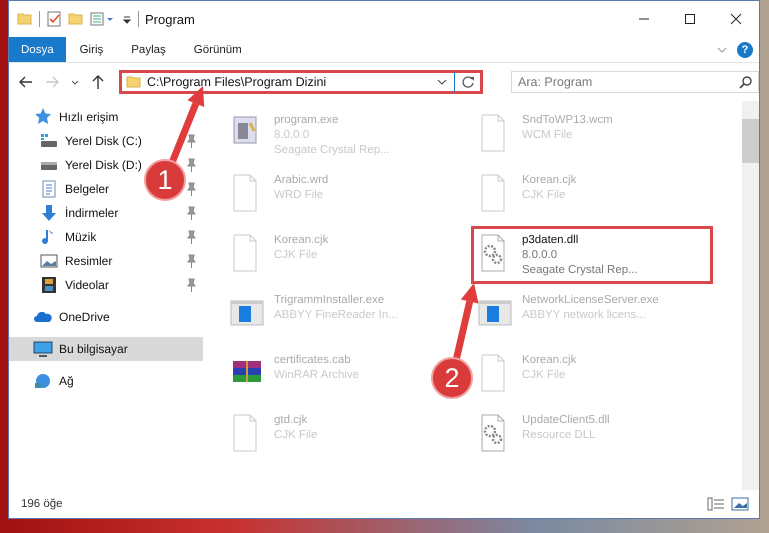  I want to click on view-options-icon, so click(103, 19).